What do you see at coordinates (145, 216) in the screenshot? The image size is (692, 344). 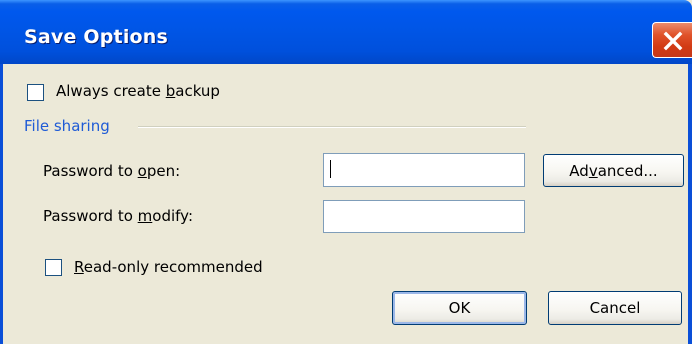 I see `password-to-modify-accelerator: m` at bounding box center [145, 216].